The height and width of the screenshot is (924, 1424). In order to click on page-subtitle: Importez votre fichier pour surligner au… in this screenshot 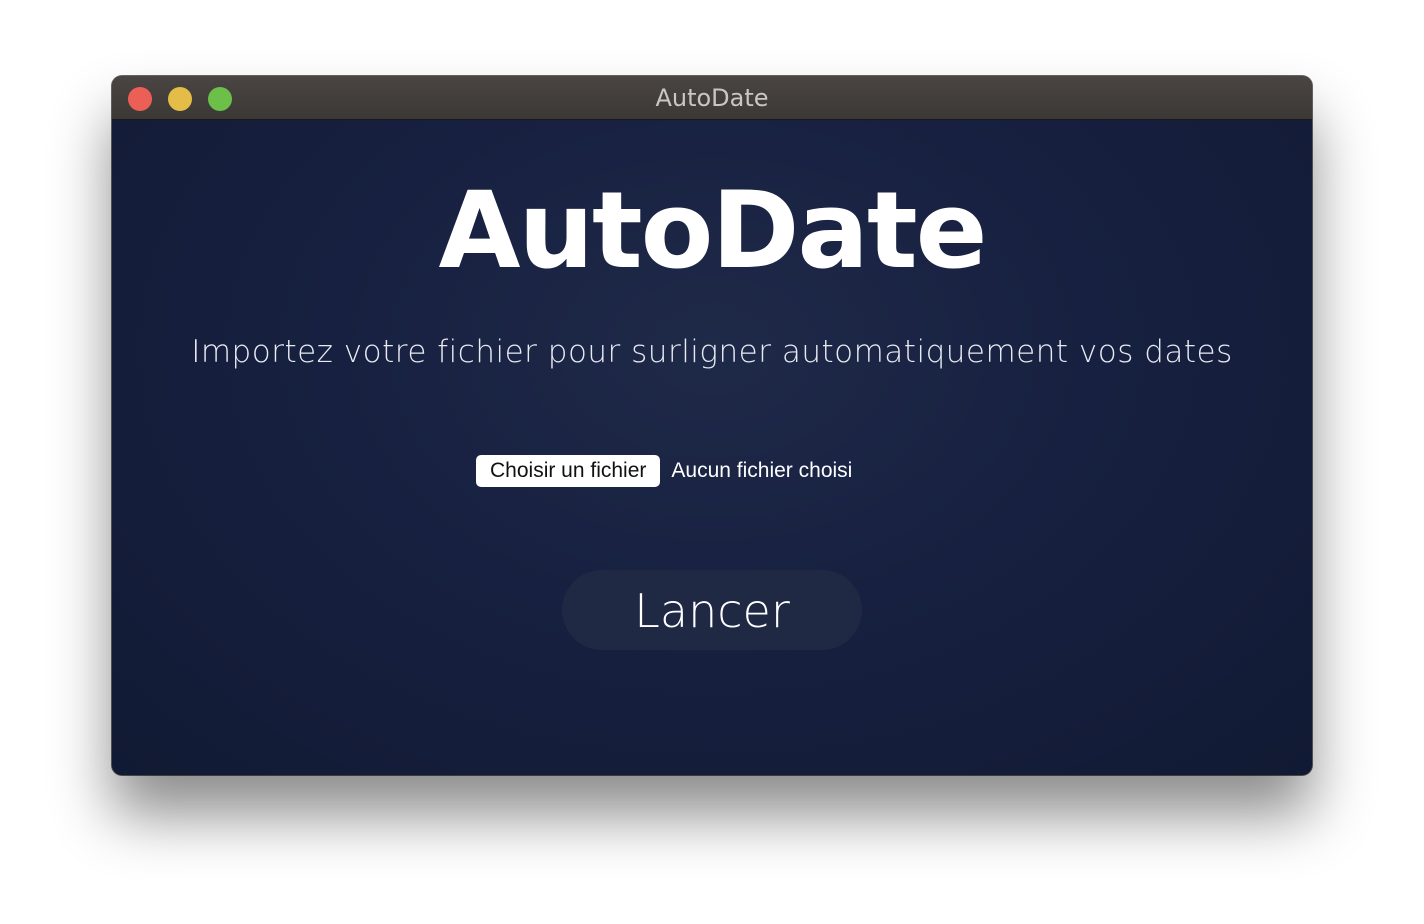, I will do `click(712, 352)`.